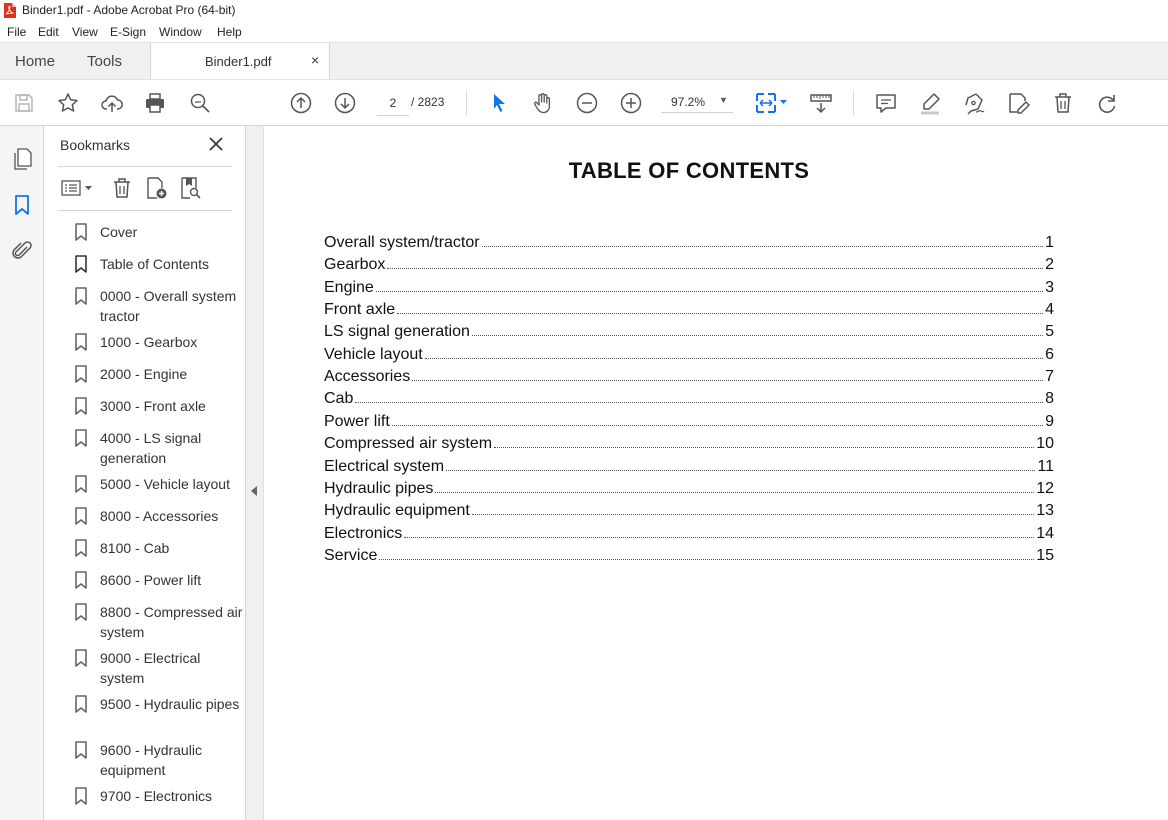  I want to click on close-tab-icon: ×, so click(315, 60).